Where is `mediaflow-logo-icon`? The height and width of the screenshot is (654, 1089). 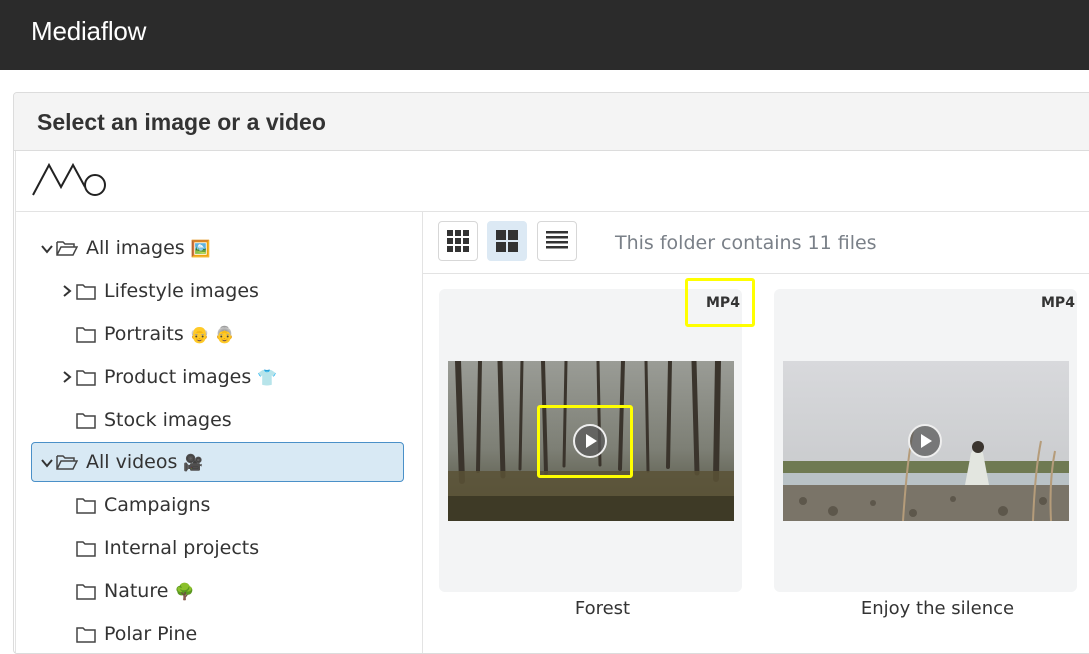
mediaflow-logo-icon is located at coordinates (69, 179).